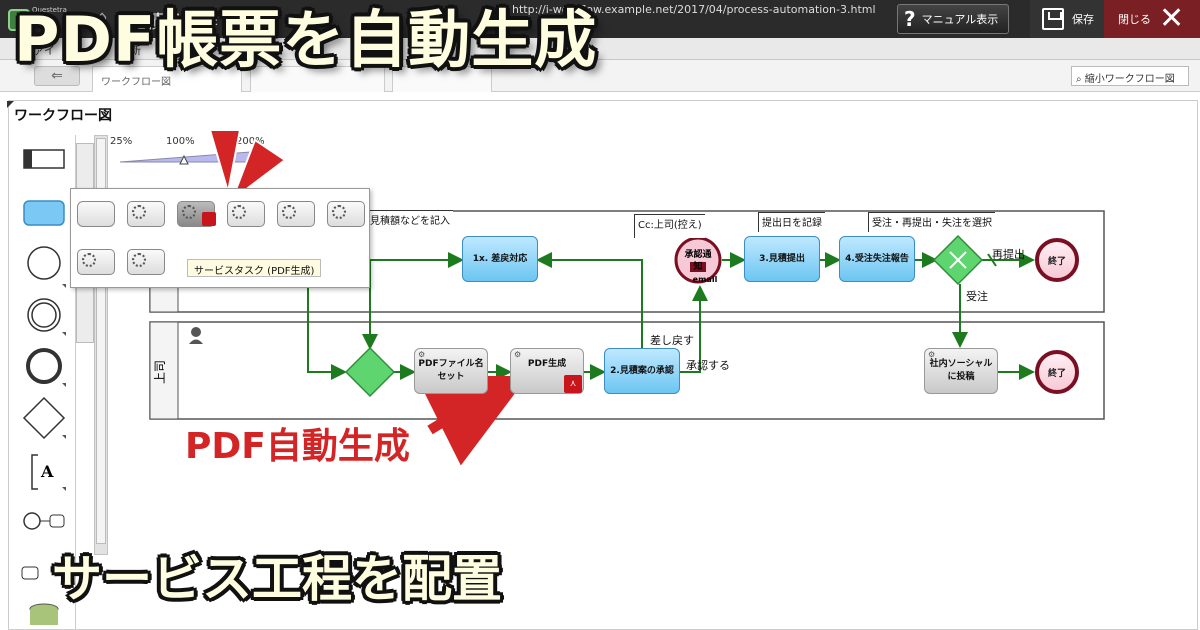 The height and width of the screenshot is (630, 1200). What do you see at coordinates (277, 579) in the screenshot?
I see `bottom-caption-text: サービス工程を配置` at bounding box center [277, 579].